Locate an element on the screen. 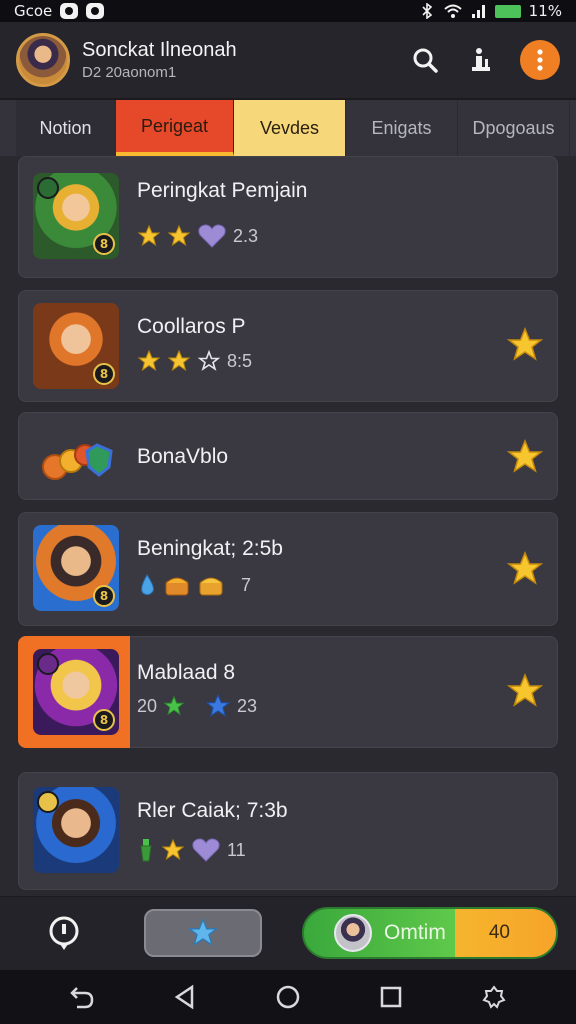  list-item-title: Rler Caiak; 7:3b is located at coordinates (212, 810).